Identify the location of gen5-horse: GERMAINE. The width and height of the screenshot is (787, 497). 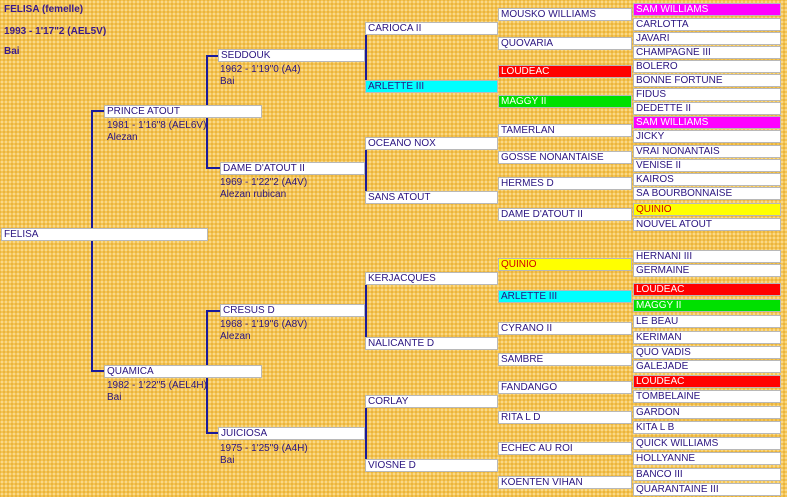
(707, 270).